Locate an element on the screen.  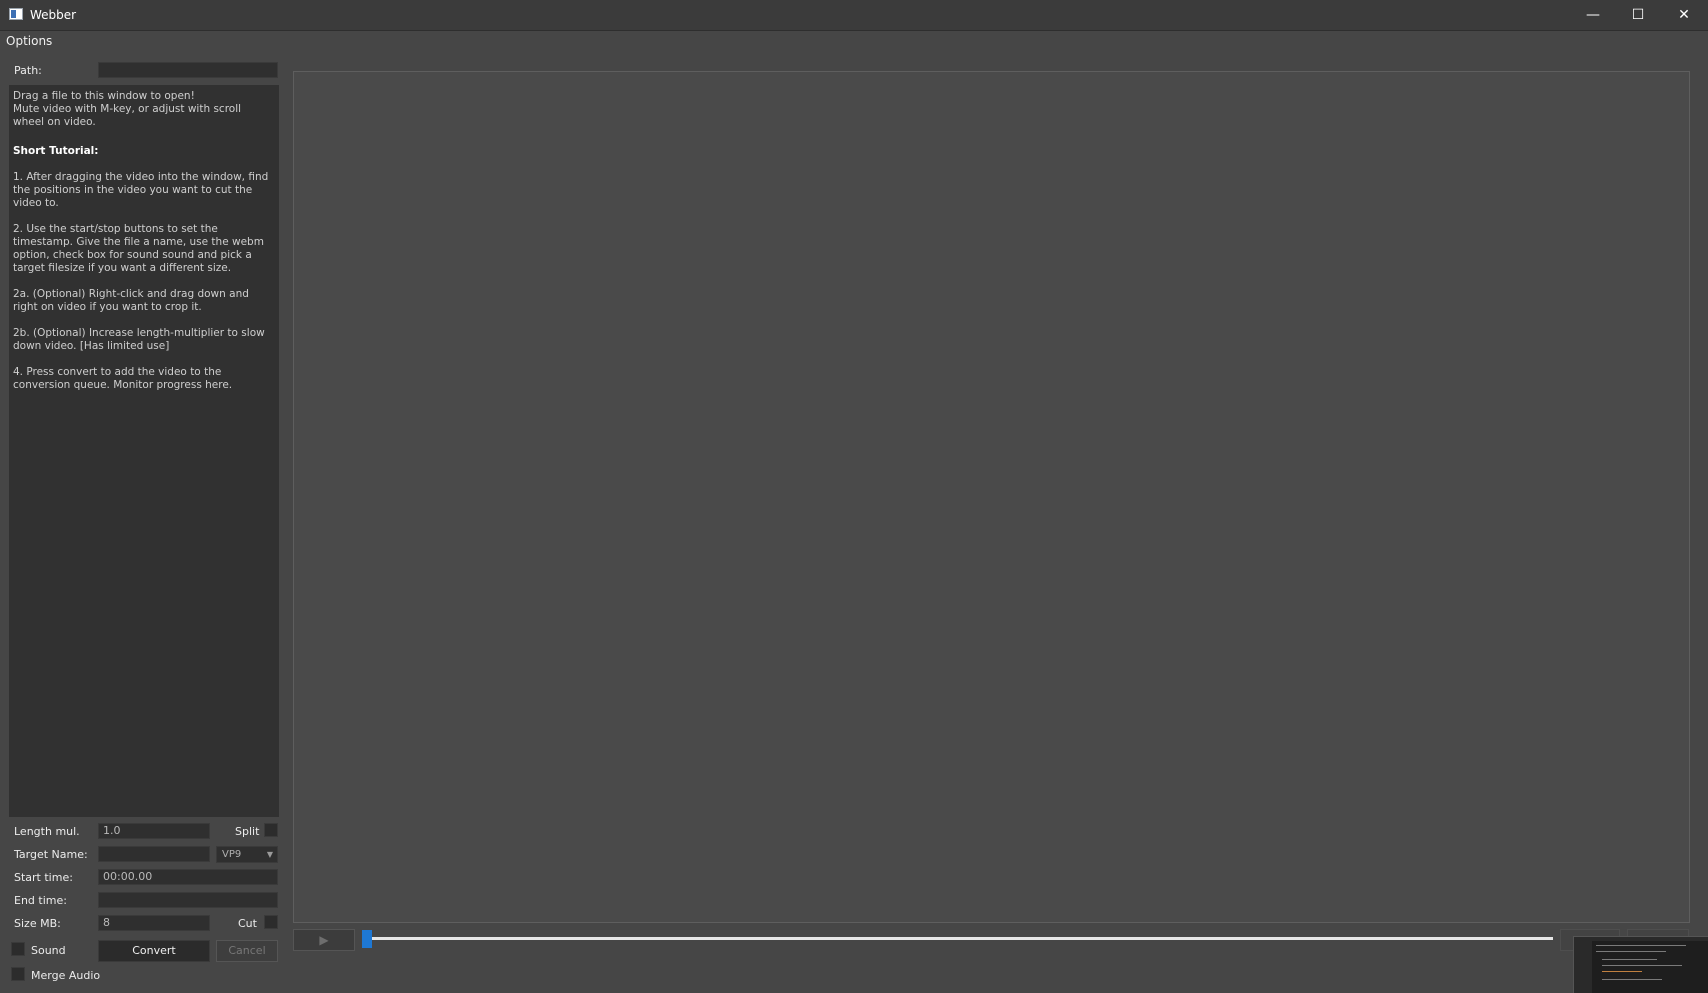
split-label: Split is located at coordinates (247, 831).